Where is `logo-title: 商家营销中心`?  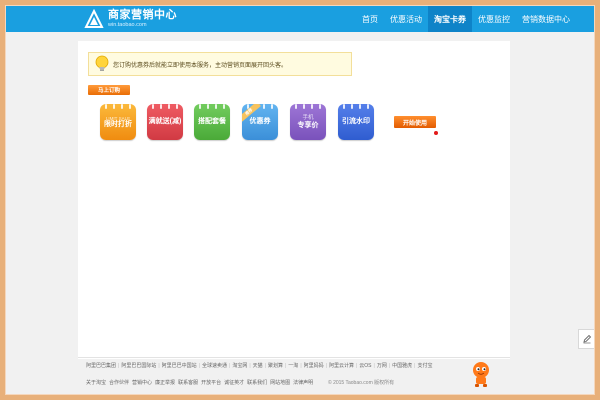 logo-title: 商家营销中心 is located at coordinates (142, 14).